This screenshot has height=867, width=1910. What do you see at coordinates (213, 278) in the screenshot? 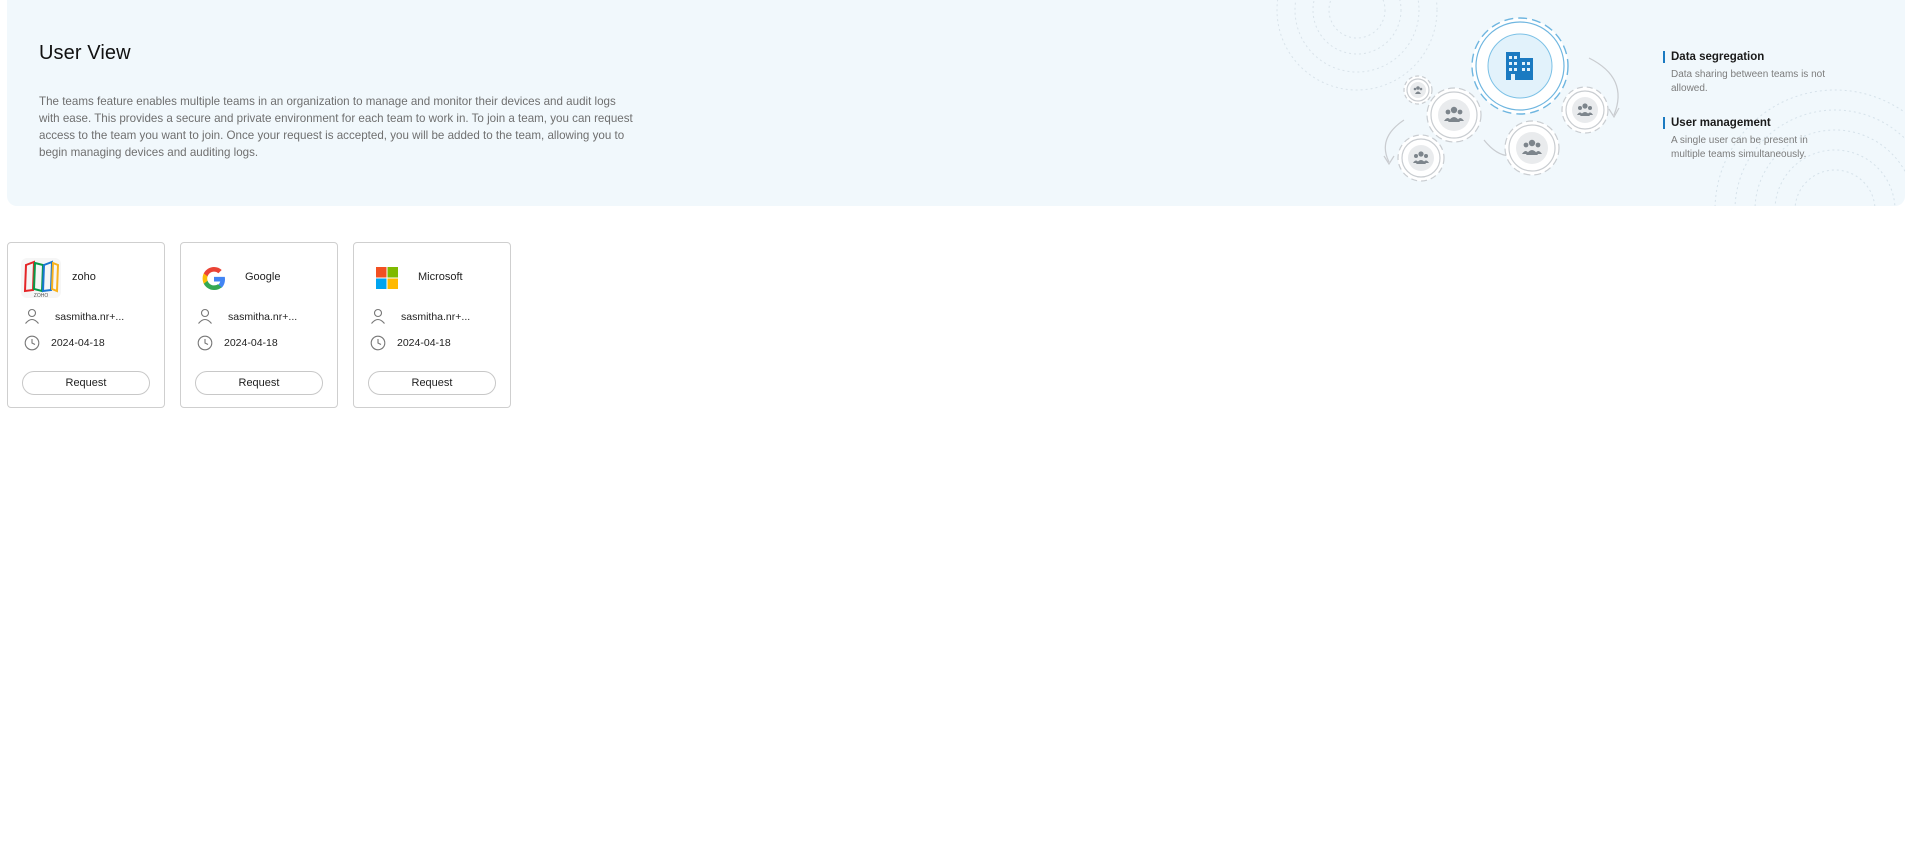
I see `google-logo-icon` at bounding box center [213, 278].